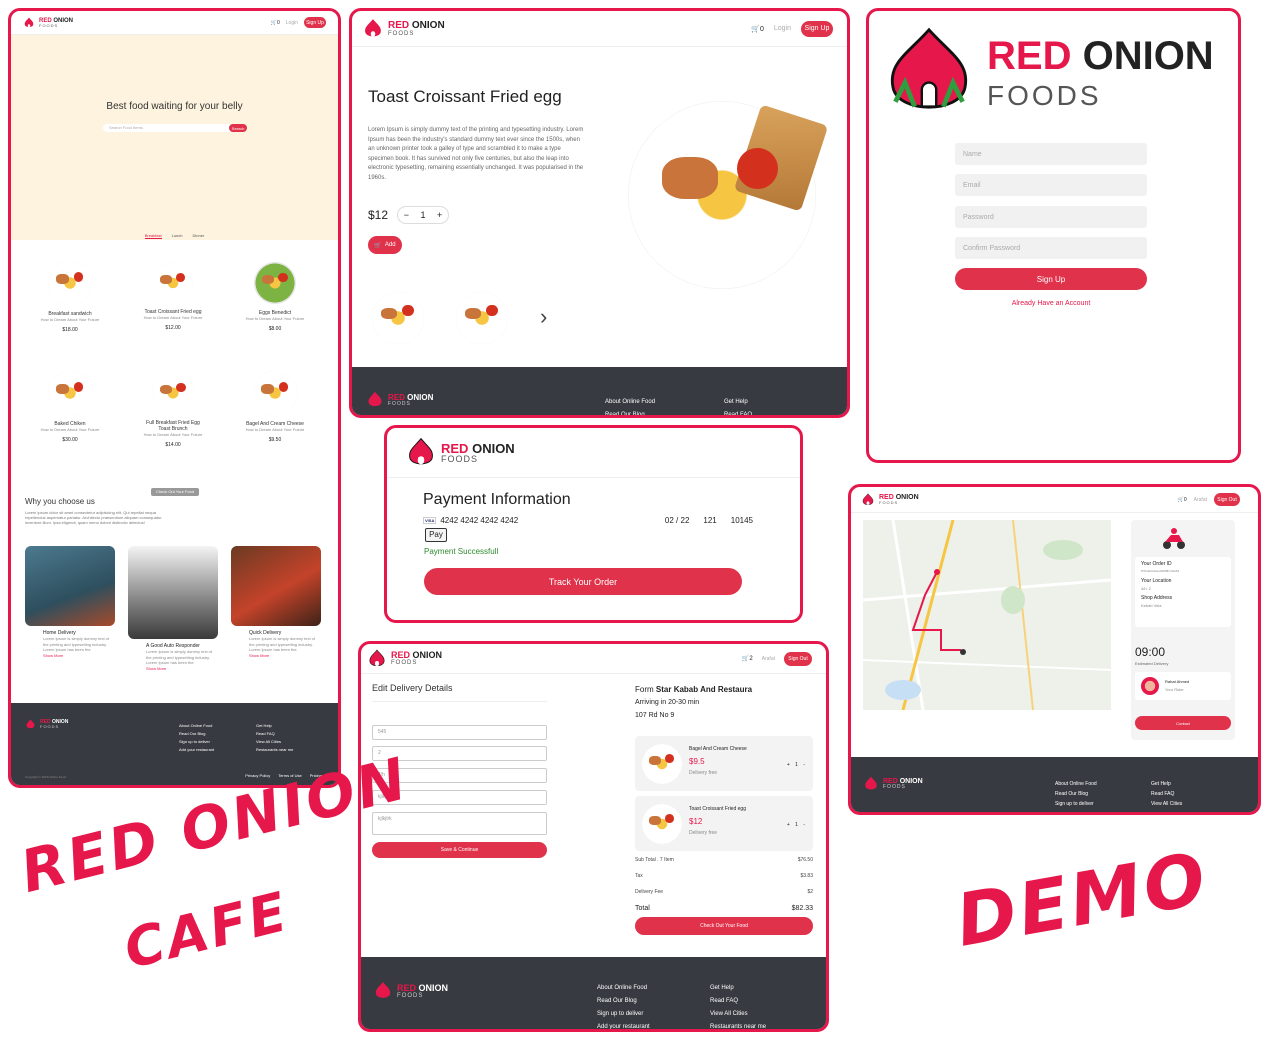 This screenshot has width=1280, height=1049. What do you see at coordinates (385, 245) in the screenshot?
I see `add-to-cart-button: 🛒 Add` at bounding box center [385, 245].